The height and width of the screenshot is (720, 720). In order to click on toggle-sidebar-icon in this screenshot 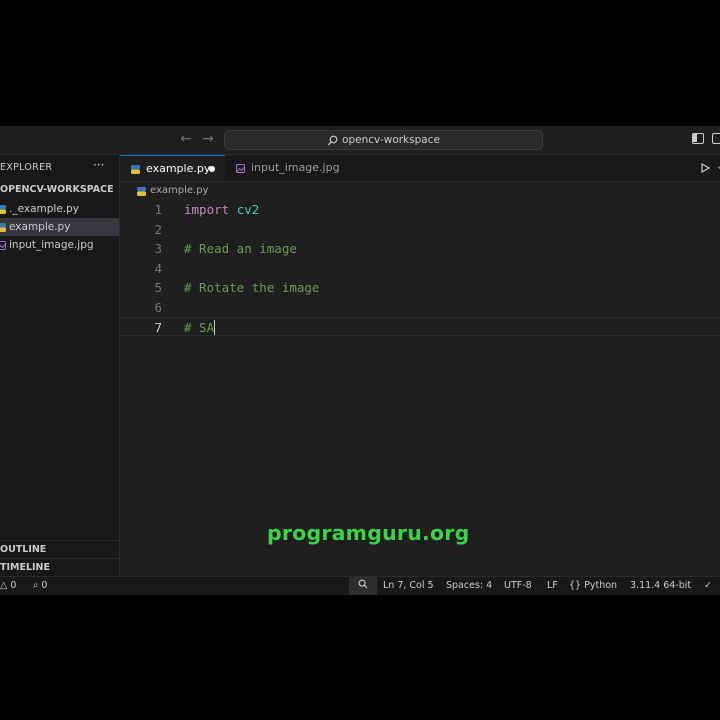, I will do `click(698, 138)`.